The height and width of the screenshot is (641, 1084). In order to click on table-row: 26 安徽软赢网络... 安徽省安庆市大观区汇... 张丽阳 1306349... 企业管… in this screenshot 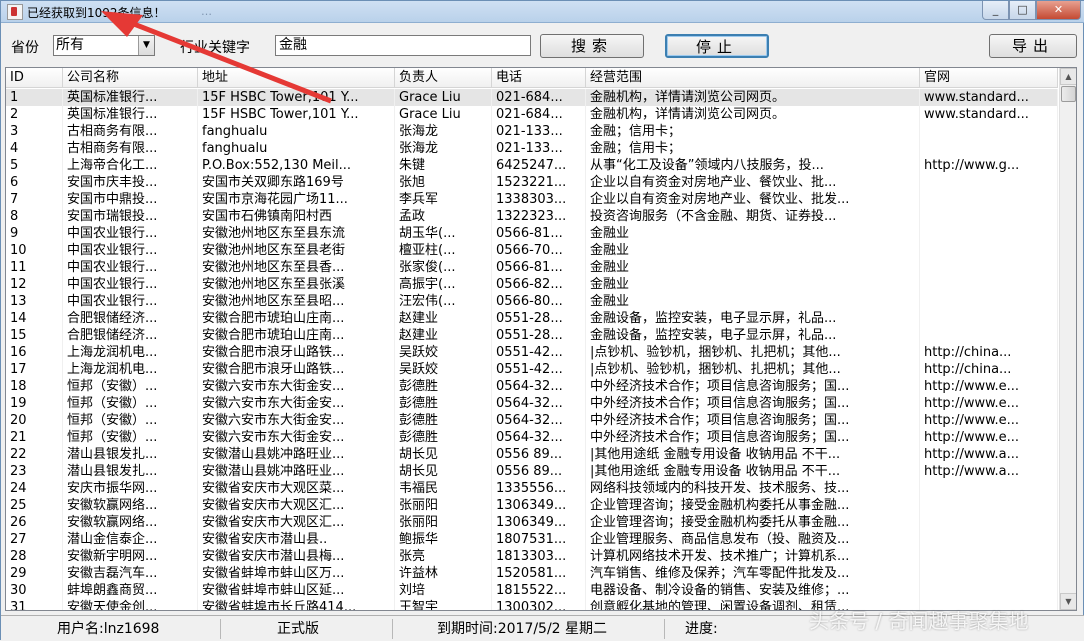, I will do `click(532, 522)`.